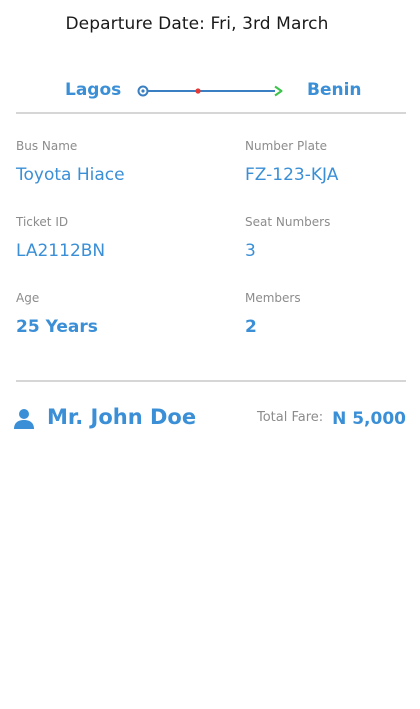 The height and width of the screenshot is (709, 420). What do you see at coordinates (292, 175) in the screenshot?
I see `number-plate-value: FZ-123-KJA` at bounding box center [292, 175].